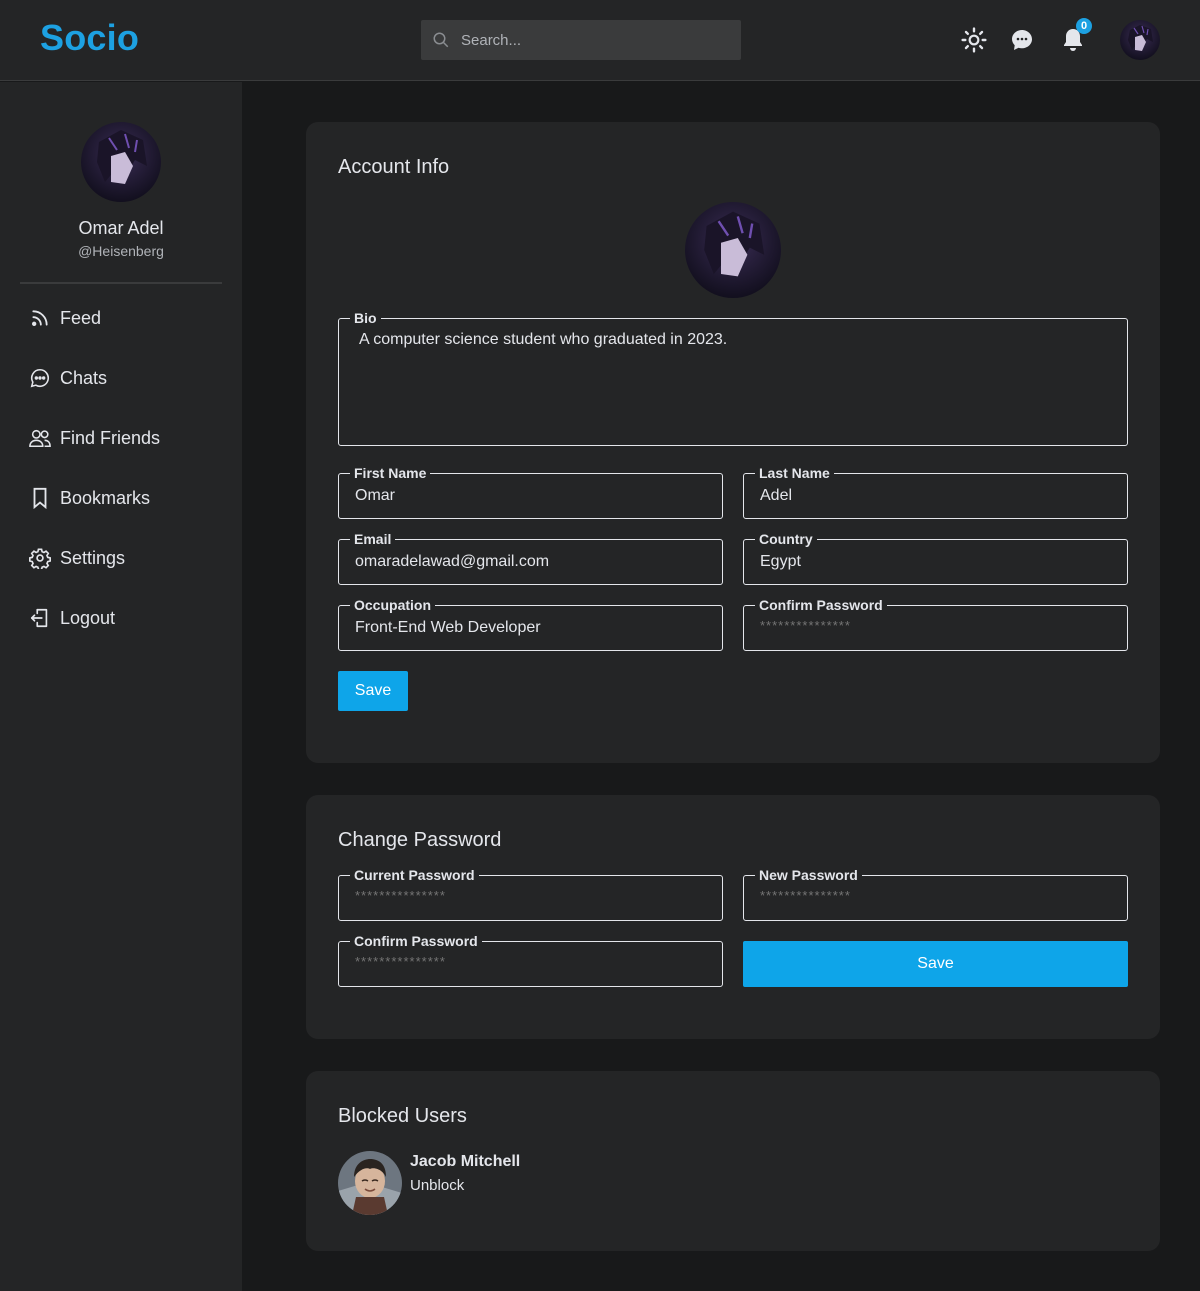 This screenshot has width=1200, height=1291. I want to click on search-icon, so click(441, 40).